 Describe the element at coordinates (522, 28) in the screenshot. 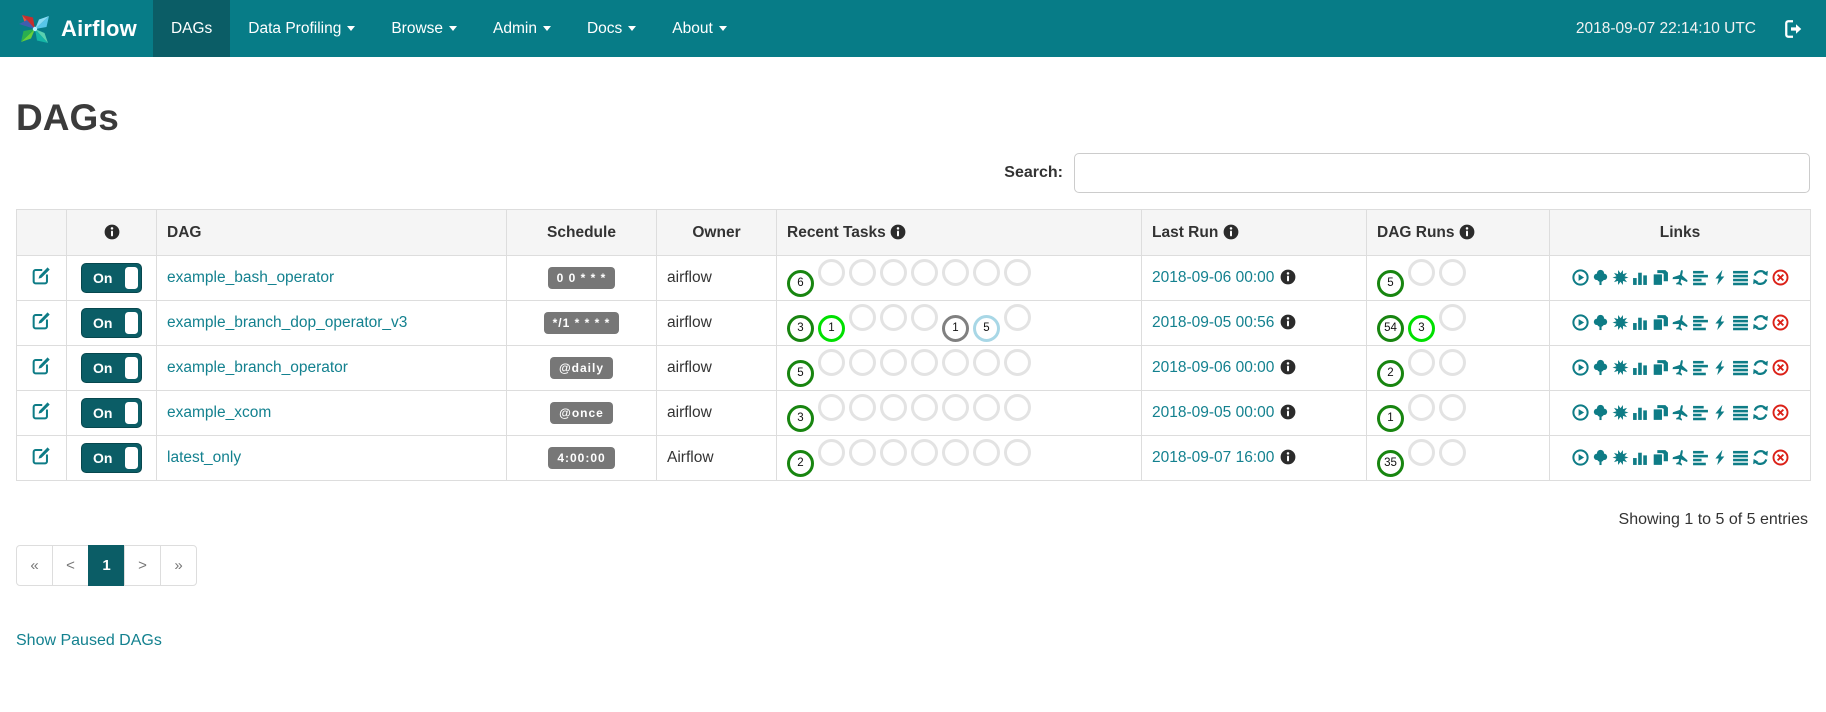

I see `nav-item-admin: Admin` at that location.